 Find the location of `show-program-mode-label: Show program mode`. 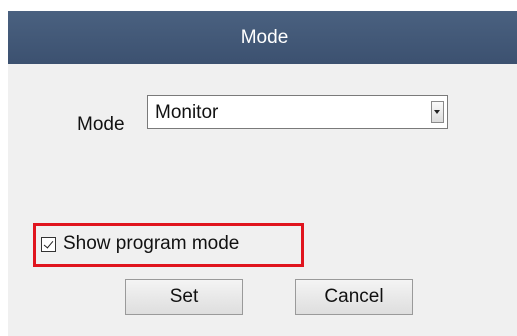

show-program-mode-label: Show program mode is located at coordinates (151, 244).